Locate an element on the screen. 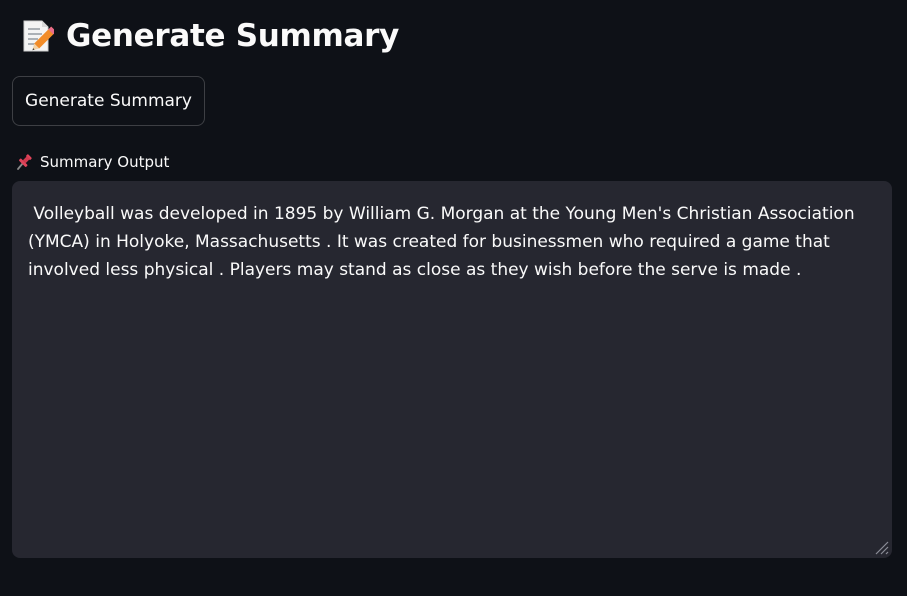 Image resolution: width=907 pixels, height=596 pixels. page-title-text: Generate Summary is located at coordinates (233, 36).